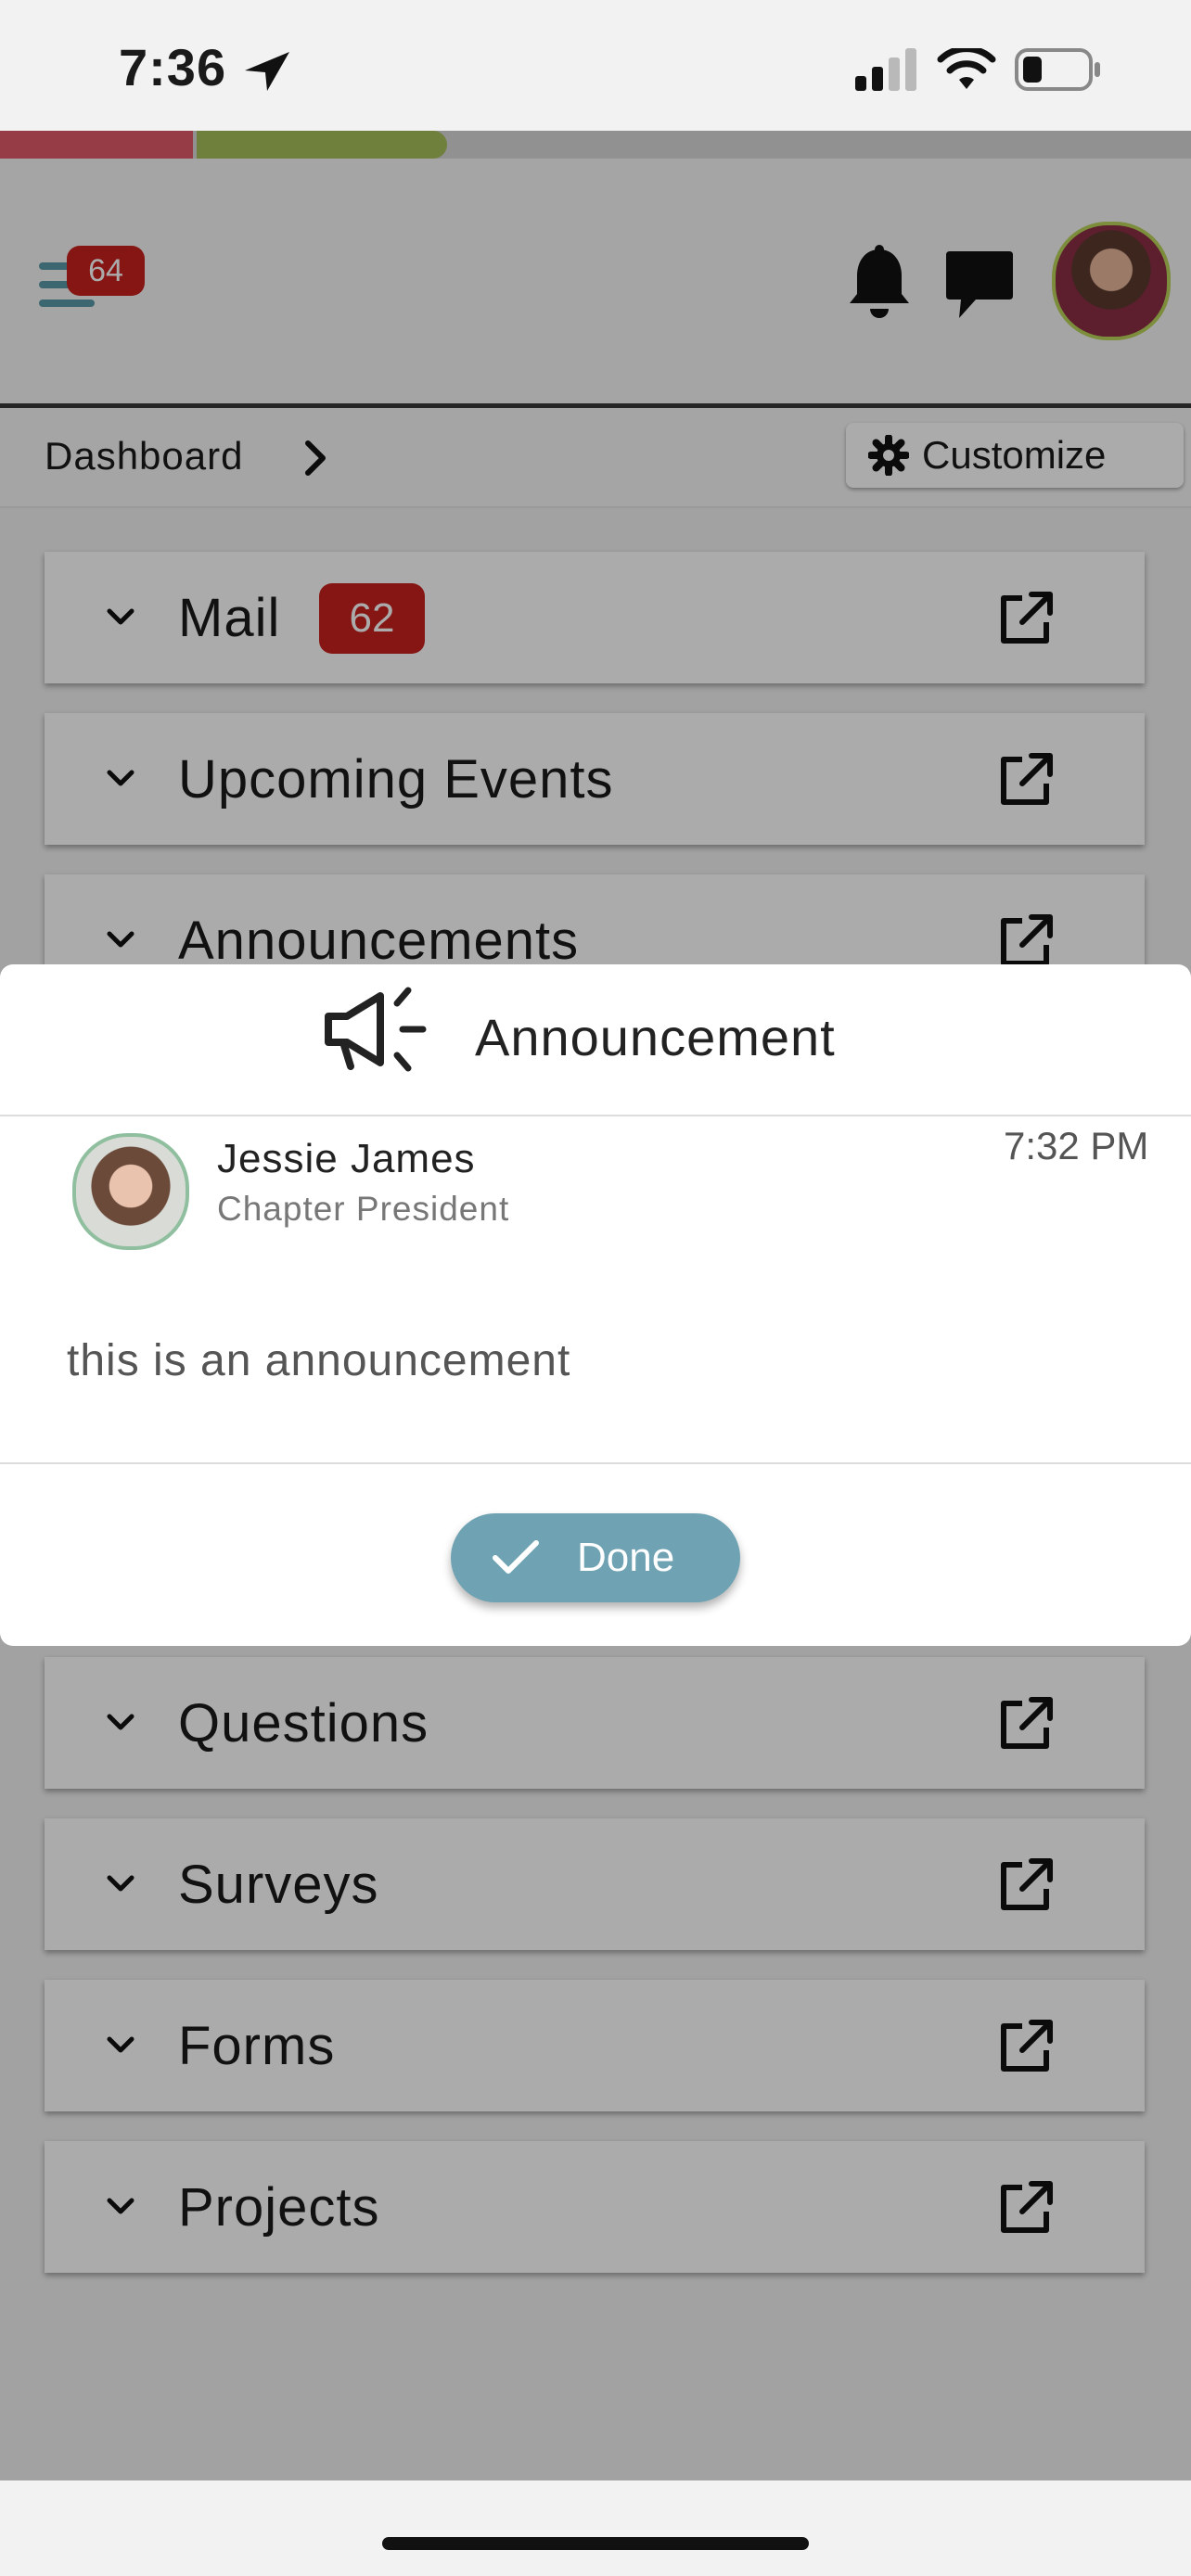  Describe the element at coordinates (966, 68) in the screenshot. I see `wifi-icon` at that location.